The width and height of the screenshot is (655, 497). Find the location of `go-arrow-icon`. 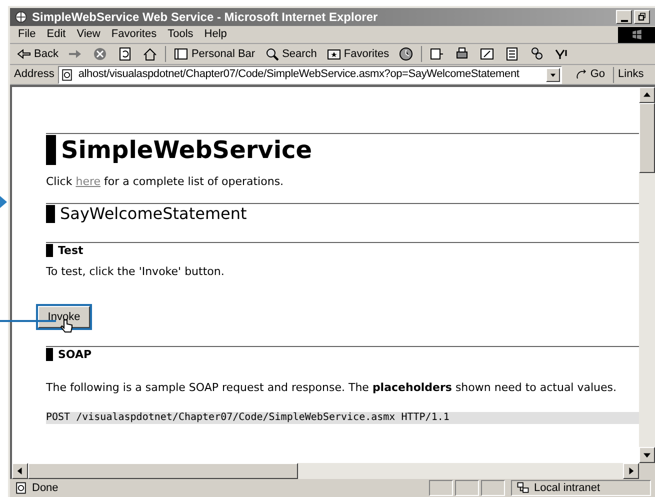

go-arrow-icon is located at coordinates (581, 75).